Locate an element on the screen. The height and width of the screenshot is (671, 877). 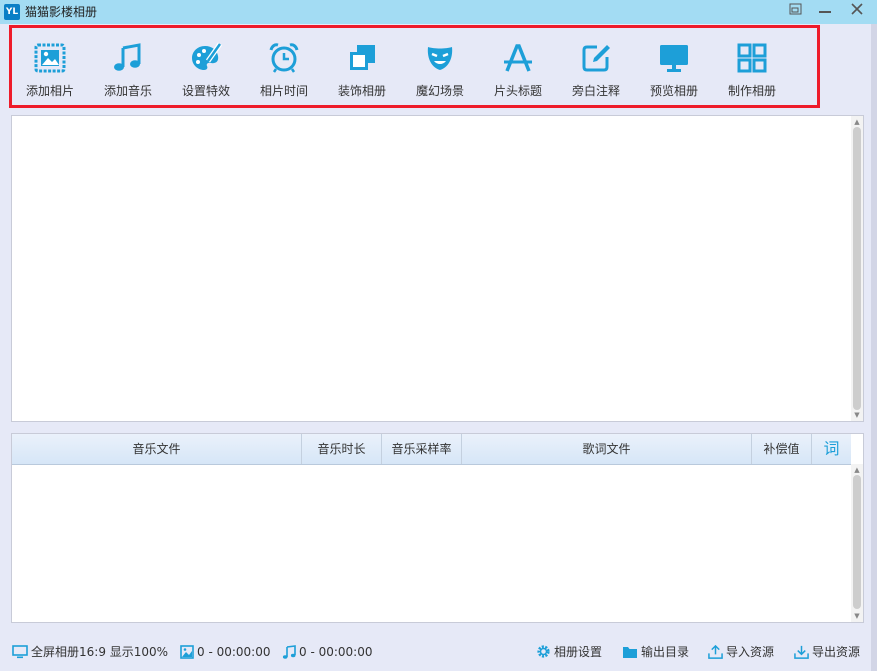
decorate-album-button: 装饰相册 is located at coordinates (362, 69).